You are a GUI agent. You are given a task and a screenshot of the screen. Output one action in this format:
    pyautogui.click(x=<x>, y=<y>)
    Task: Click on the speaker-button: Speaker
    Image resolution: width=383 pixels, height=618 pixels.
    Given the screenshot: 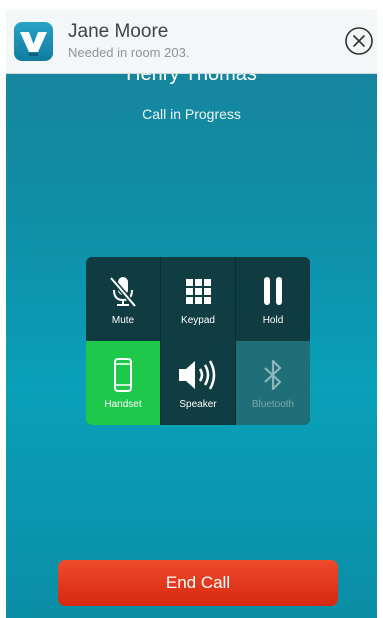 What is the action you would take?
    pyautogui.click(x=198, y=383)
    